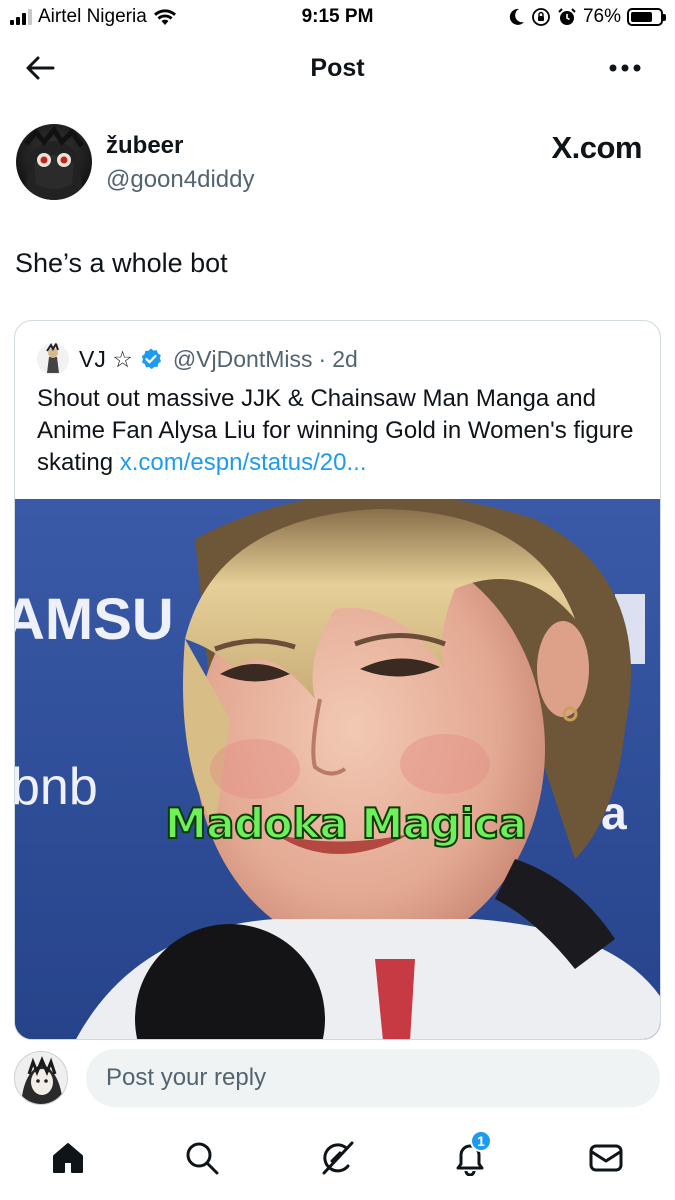  What do you see at coordinates (336, 164) in the screenshot?
I see `post-author: žubeer @goon4diddy X.com` at bounding box center [336, 164].